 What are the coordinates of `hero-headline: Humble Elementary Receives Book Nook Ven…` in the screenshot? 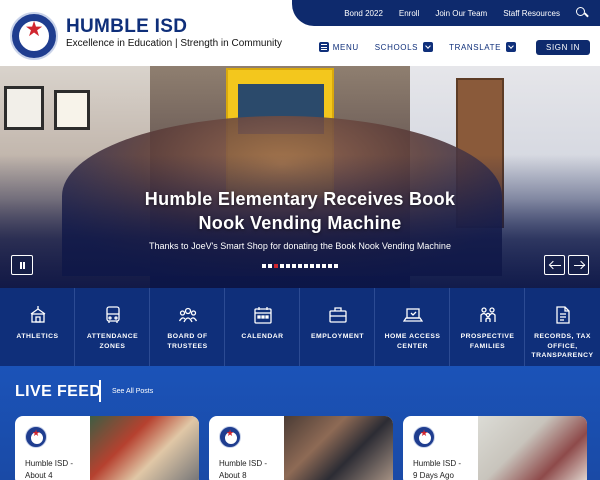 It's located at (300, 211).